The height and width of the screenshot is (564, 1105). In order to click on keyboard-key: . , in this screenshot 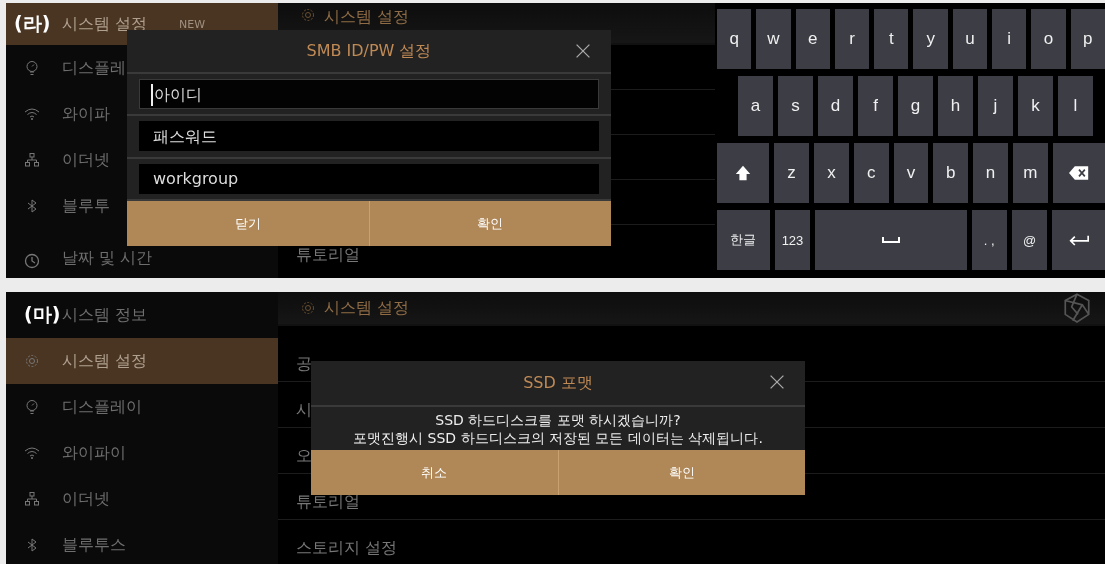, I will do `click(989, 240)`.